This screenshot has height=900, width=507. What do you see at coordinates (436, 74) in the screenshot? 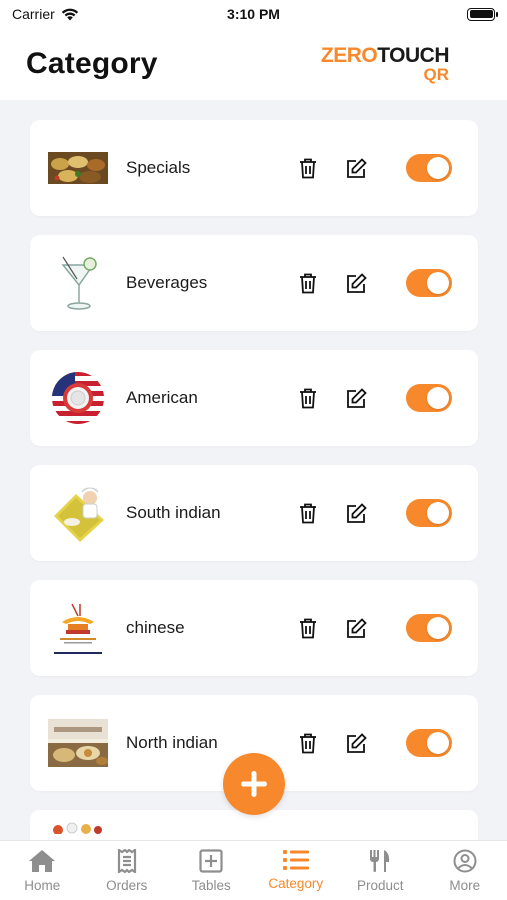
I see `brand-qr: QR` at bounding box center [436, 74].